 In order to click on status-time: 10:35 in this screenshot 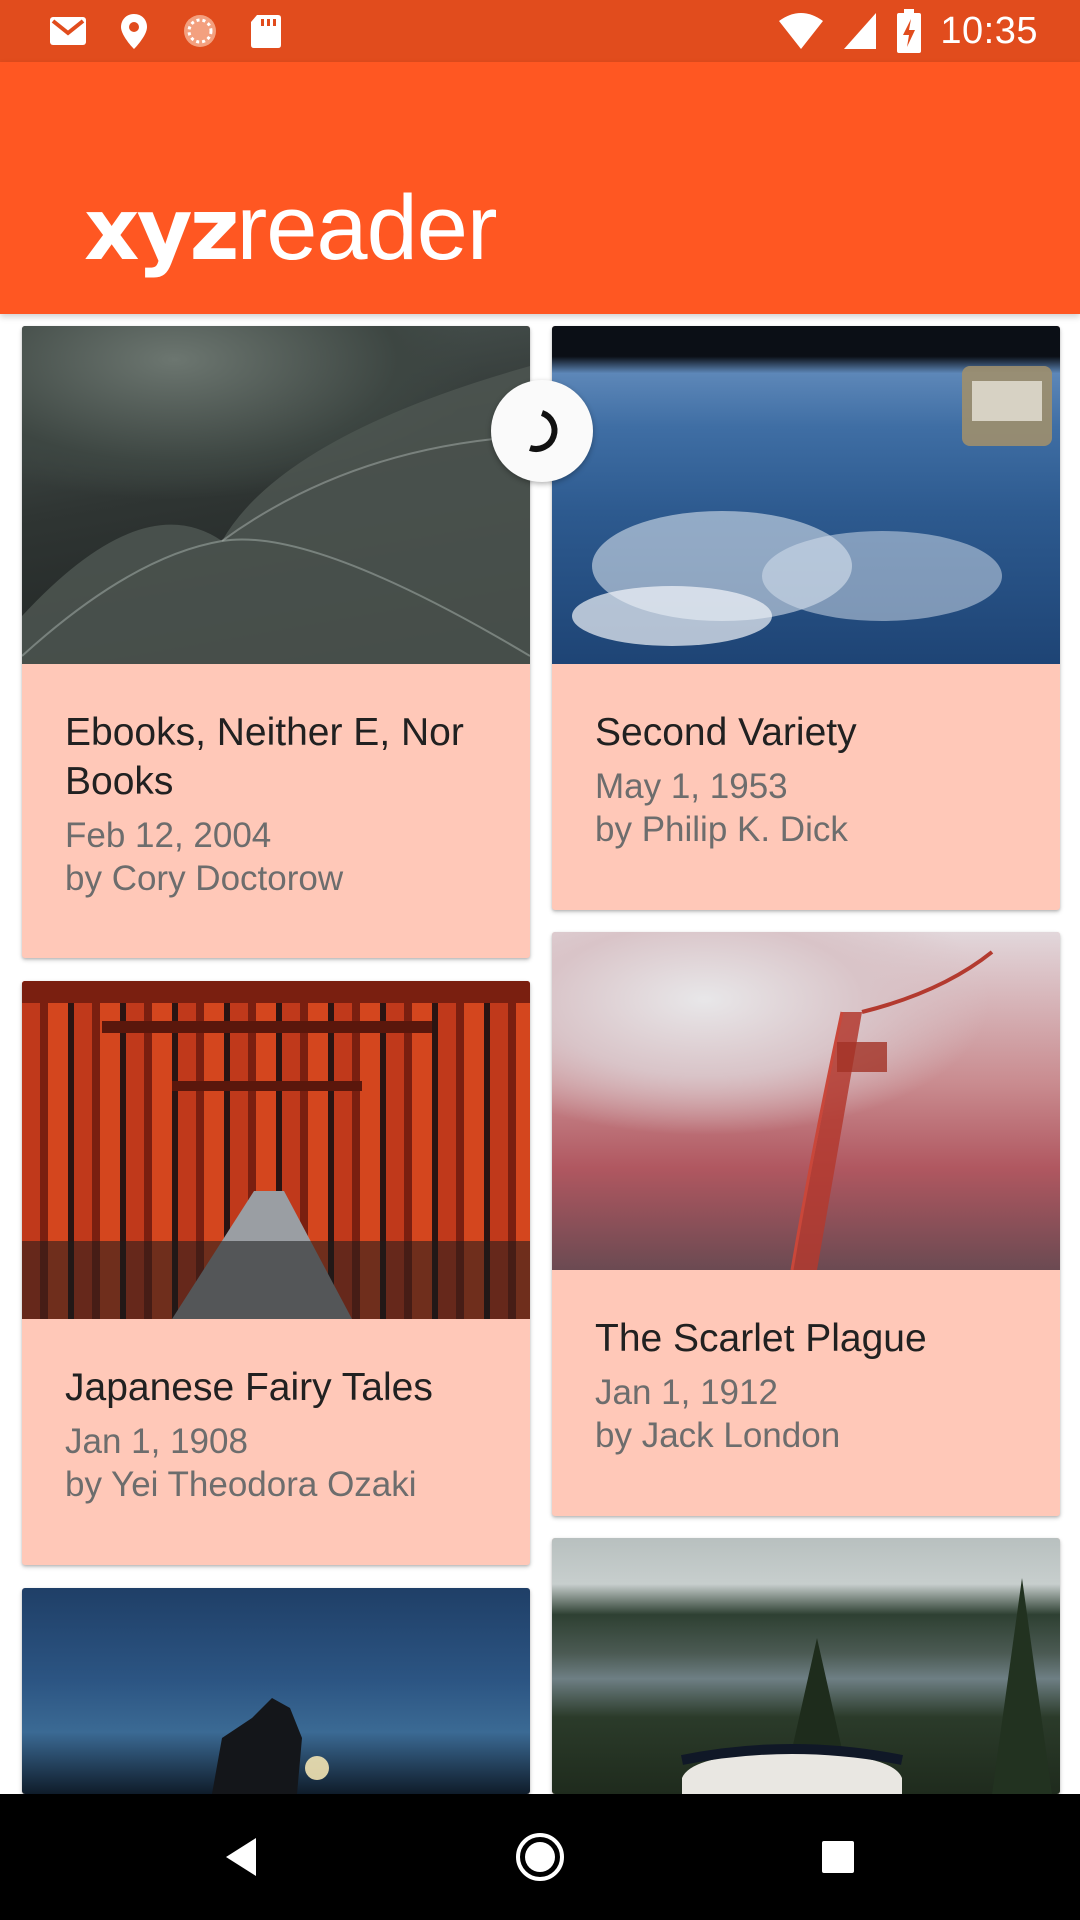, I will do `click(989, 30)`.